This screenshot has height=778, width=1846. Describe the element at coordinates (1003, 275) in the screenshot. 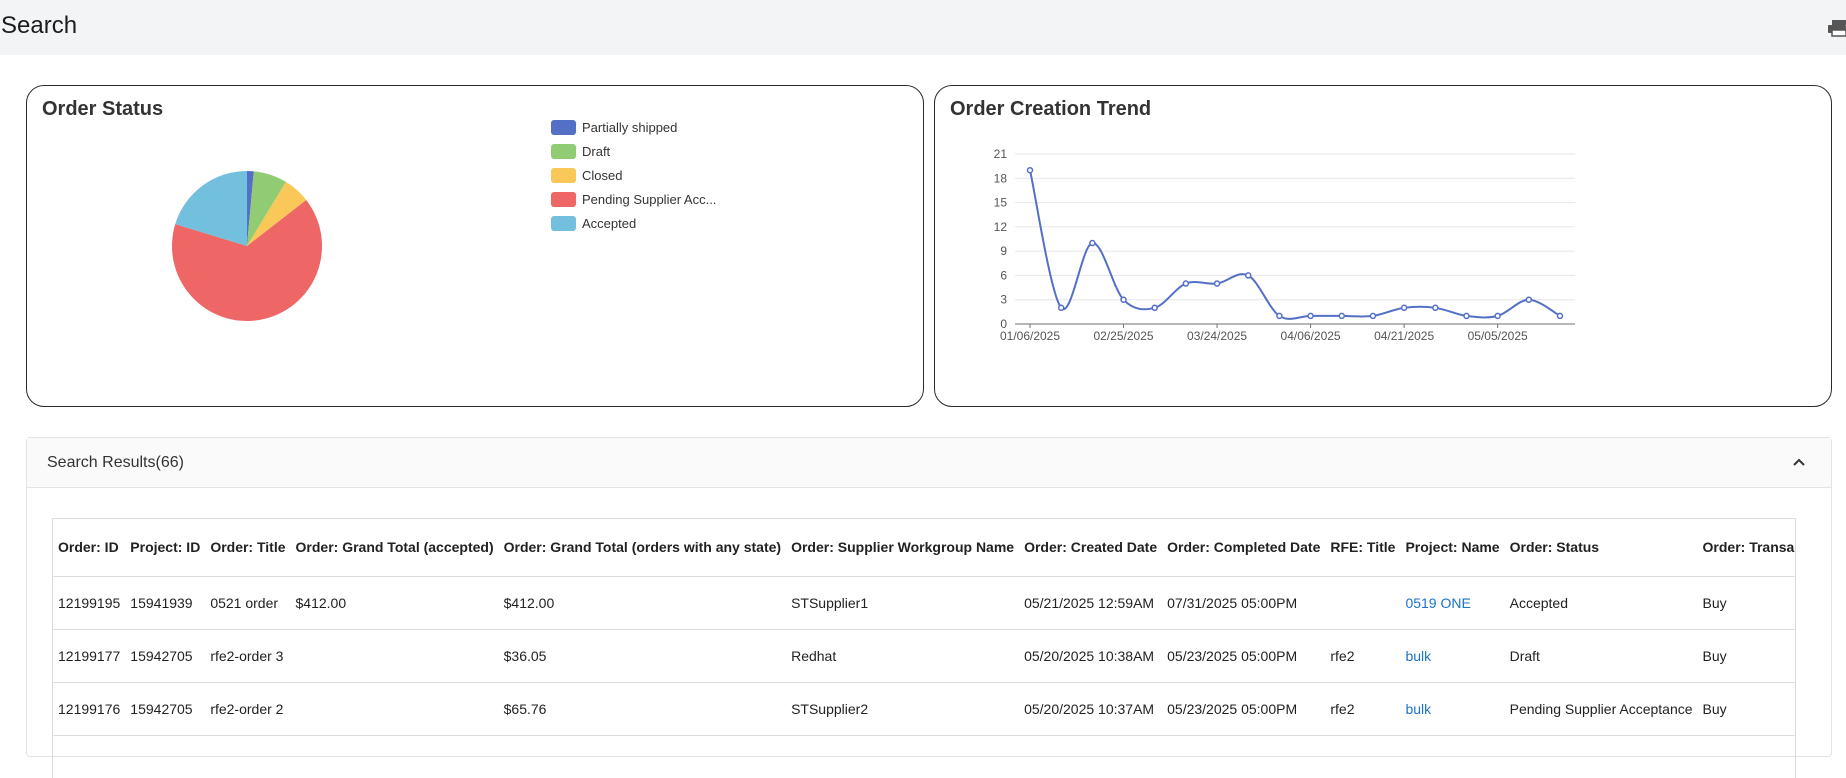

I see `y-tick-label: 6` at that location.